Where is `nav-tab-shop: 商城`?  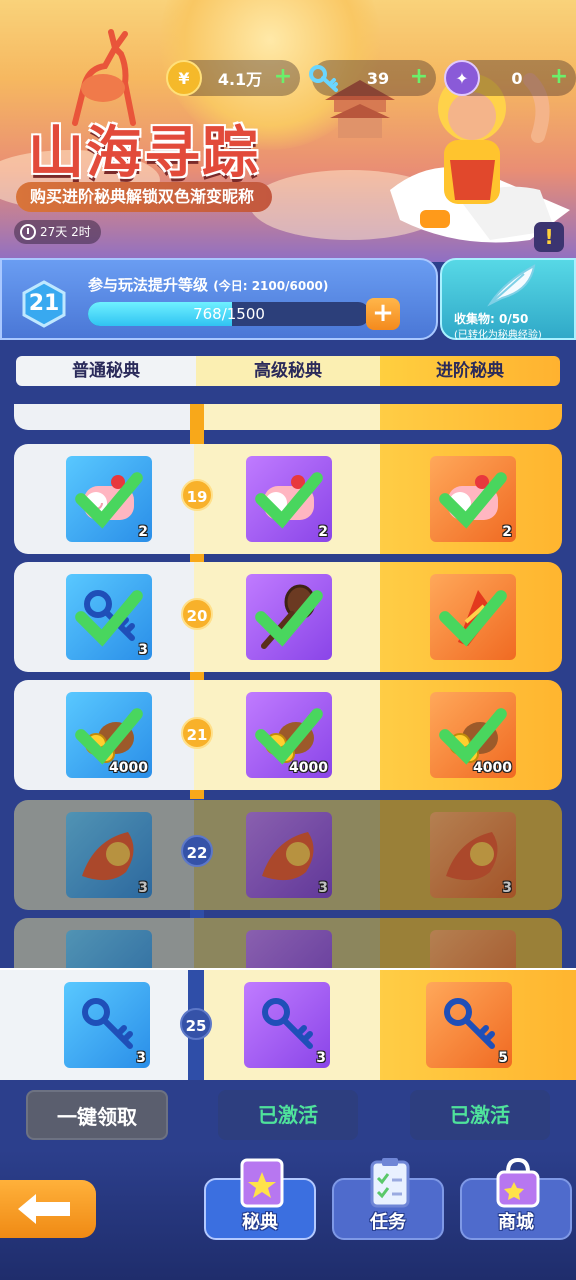
nav-tab-shop: 商城 is located at coordinates (516, 1198).